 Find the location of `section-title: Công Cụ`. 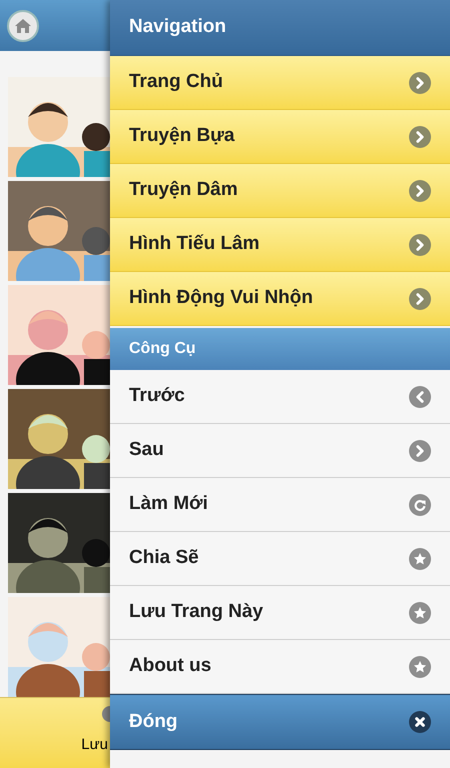

section-title: Công Cụ is located at coordinates (162, 349).